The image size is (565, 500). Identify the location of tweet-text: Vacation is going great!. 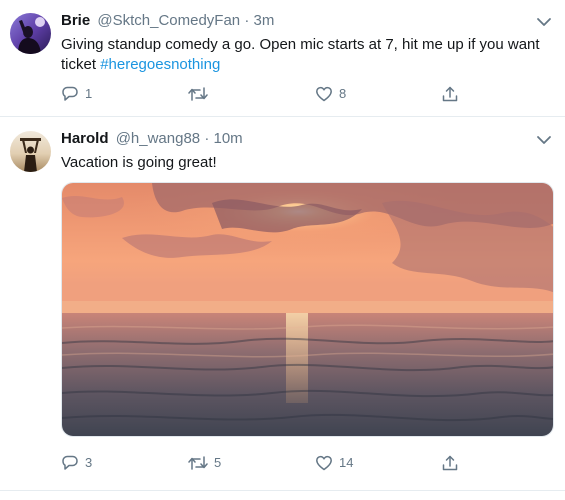
(306, 163).